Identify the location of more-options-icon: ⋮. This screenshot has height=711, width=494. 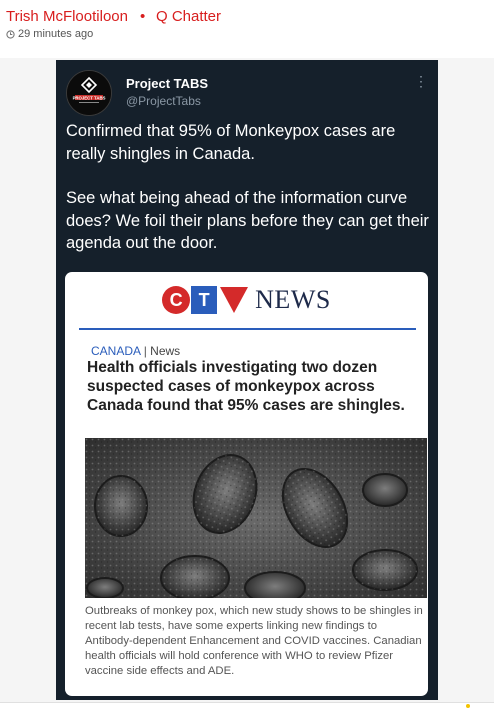
(421, 81).